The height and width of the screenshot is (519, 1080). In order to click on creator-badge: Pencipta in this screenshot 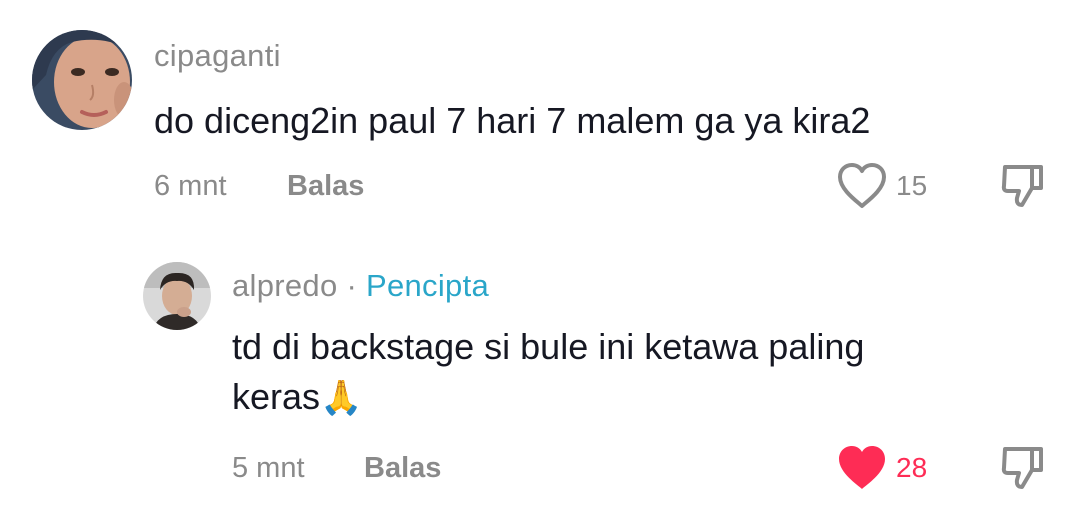, I will do `click(427, 285)`.